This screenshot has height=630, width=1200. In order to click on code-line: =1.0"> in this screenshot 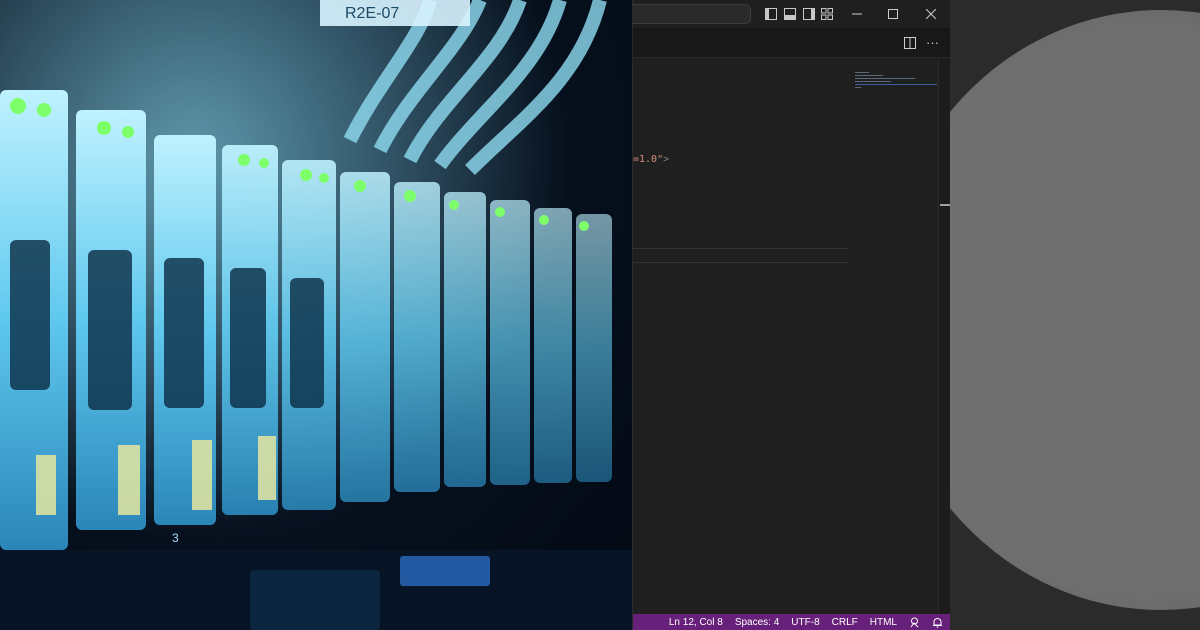, I will do `click(651, 159)`.